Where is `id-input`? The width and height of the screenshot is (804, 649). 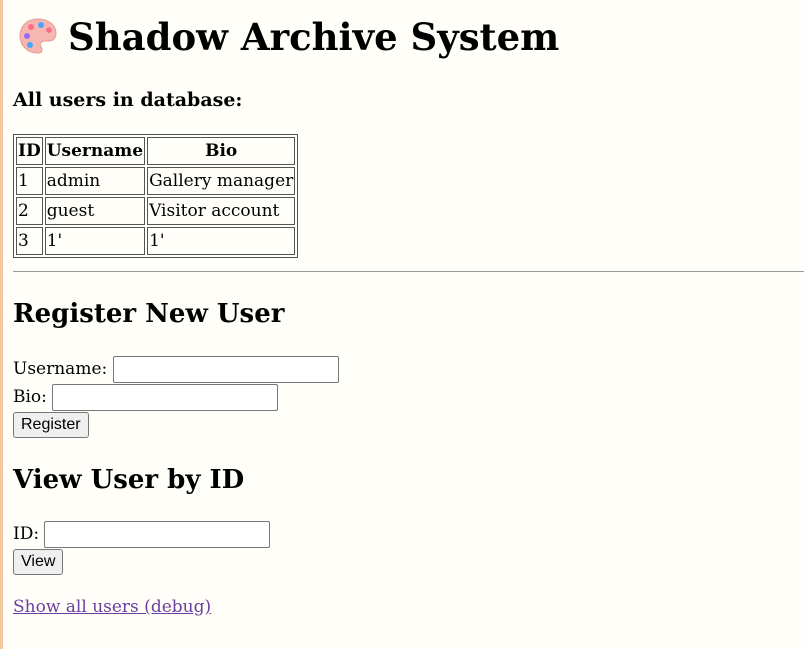
id-input is located at coordinates (157, 534).